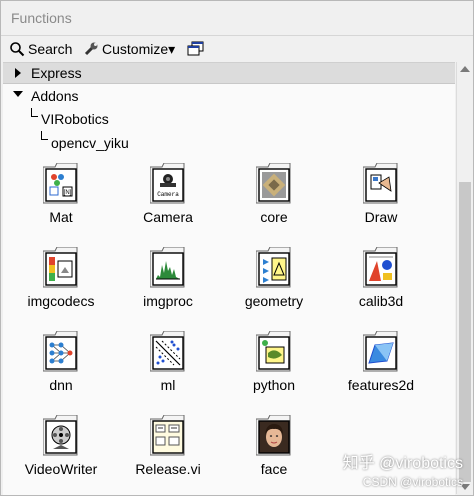  Describe the element at coordinates (68, 193) in the screenshot. I see `svg-text: [N]` at that location.